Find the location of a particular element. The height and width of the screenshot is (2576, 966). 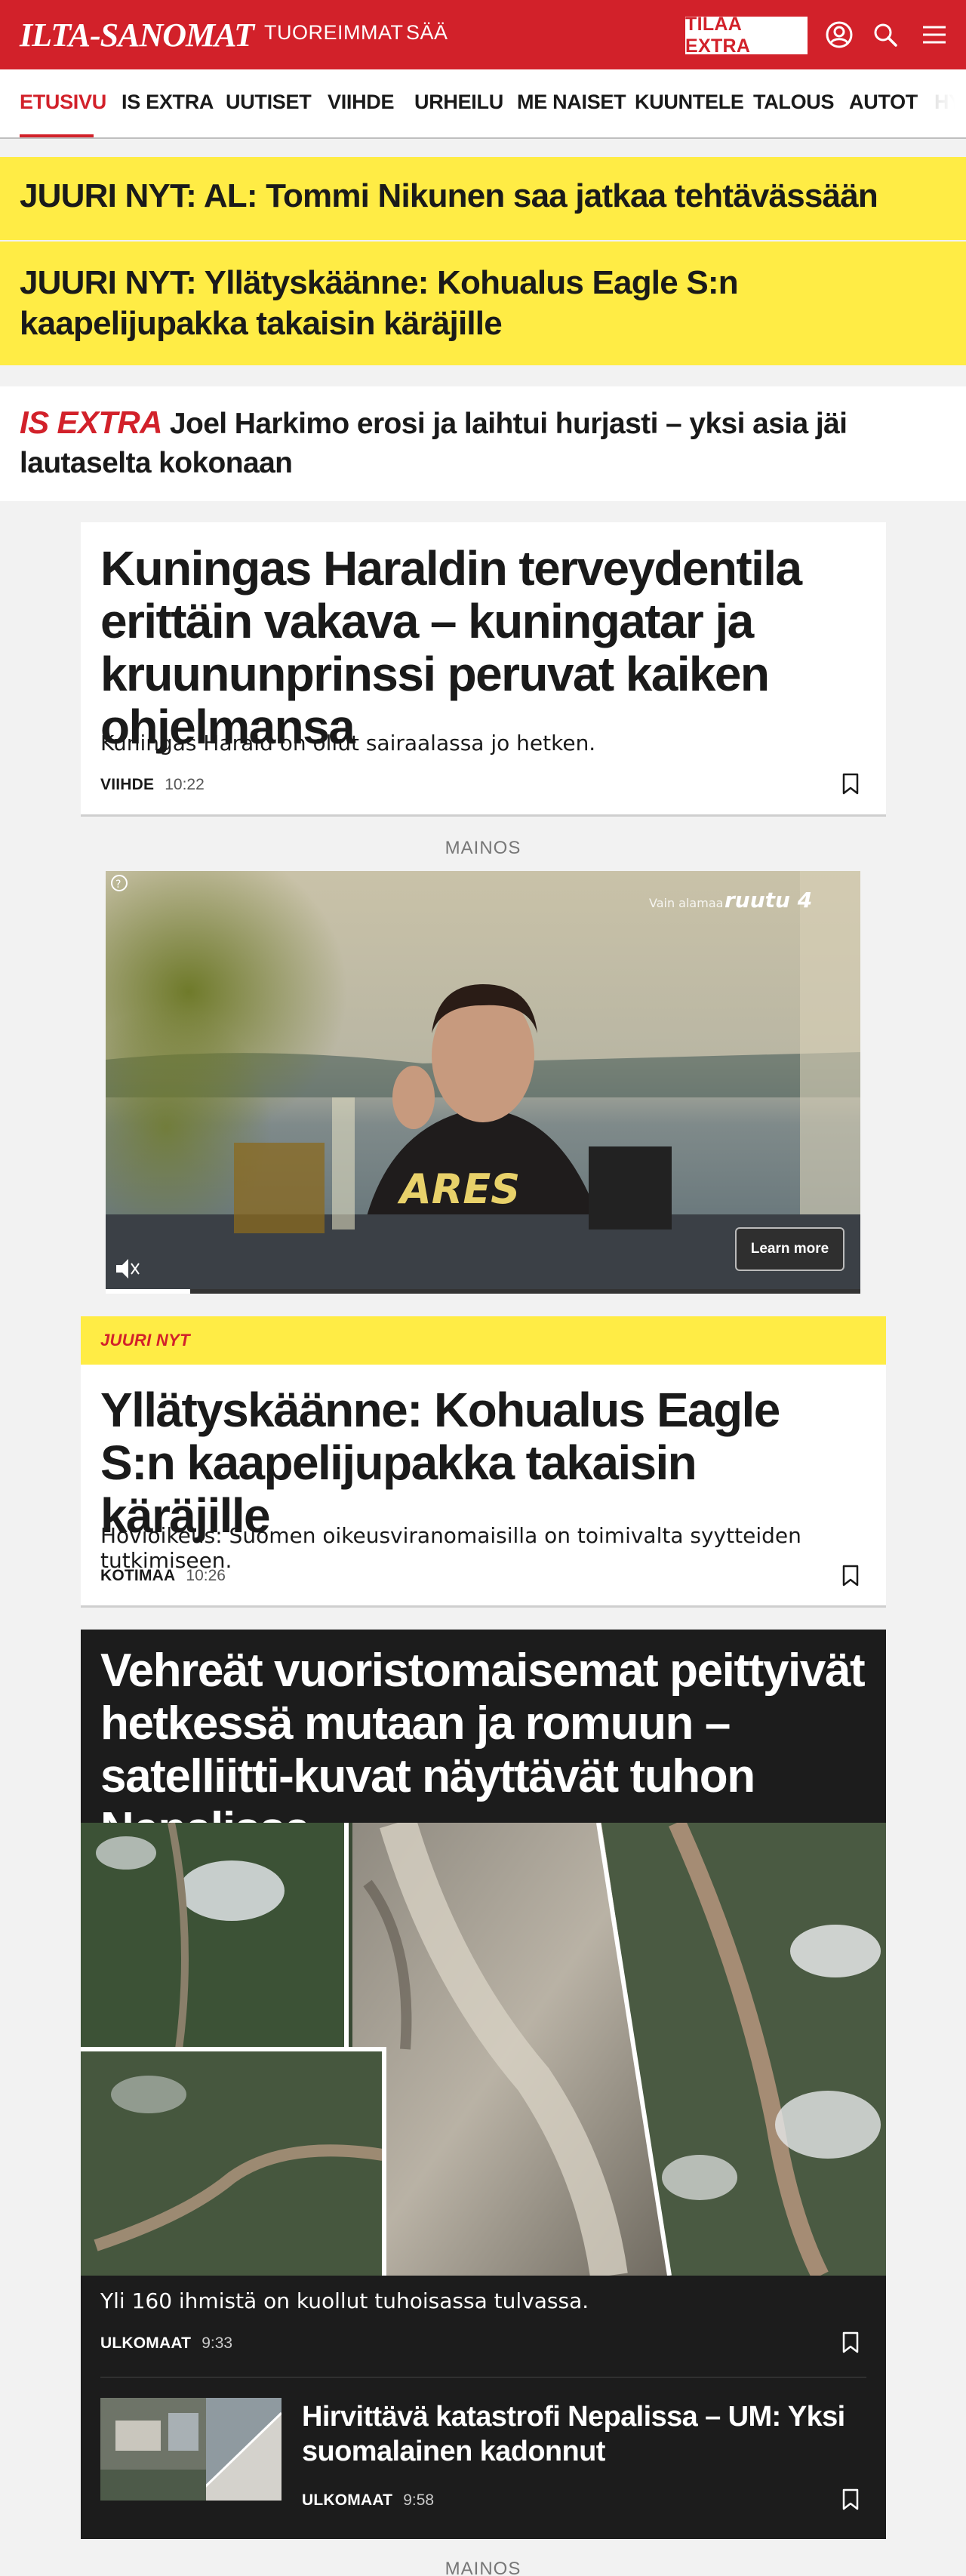

nav-weather-link: SÄÄ is located at coordinates (427, 33).